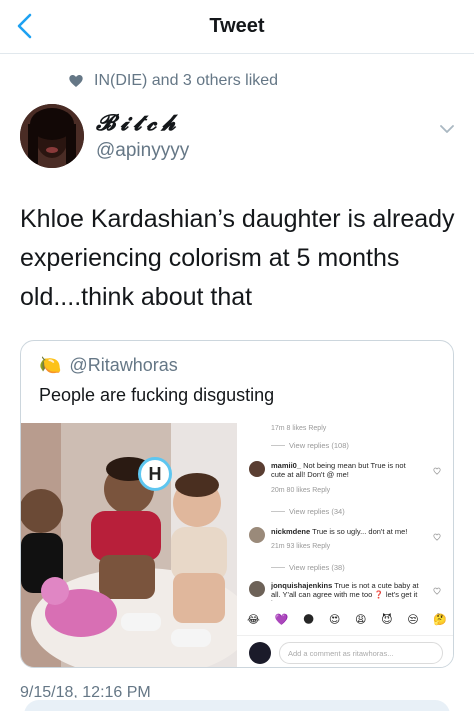 The image size is (474, 711). I want to click on comment-username: nickmdene, so click(290, 531).